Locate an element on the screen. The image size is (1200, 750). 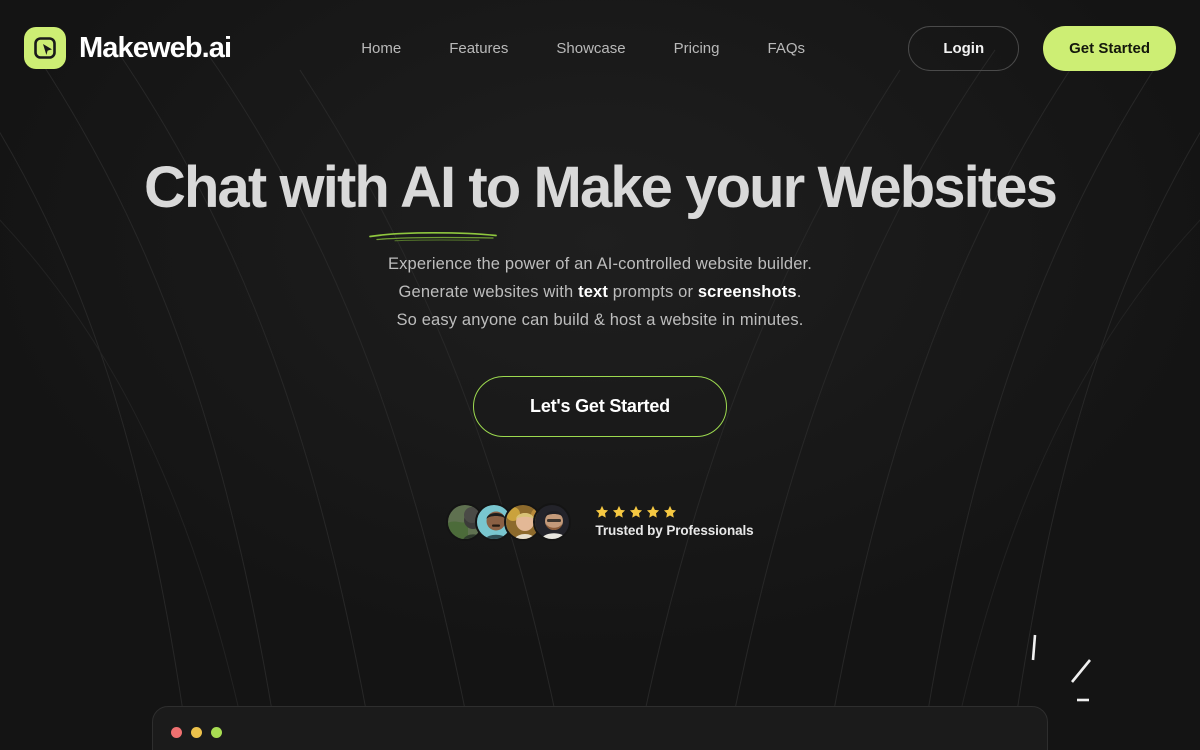
nav-link-features: Features is located at coordinates (478, 48).